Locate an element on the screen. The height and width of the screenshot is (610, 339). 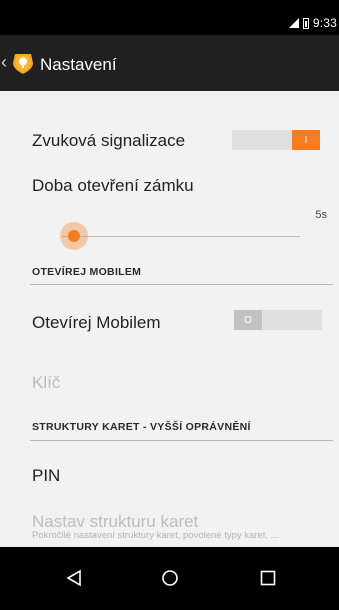
nav-back-icon is located at coordinates (74, 578).